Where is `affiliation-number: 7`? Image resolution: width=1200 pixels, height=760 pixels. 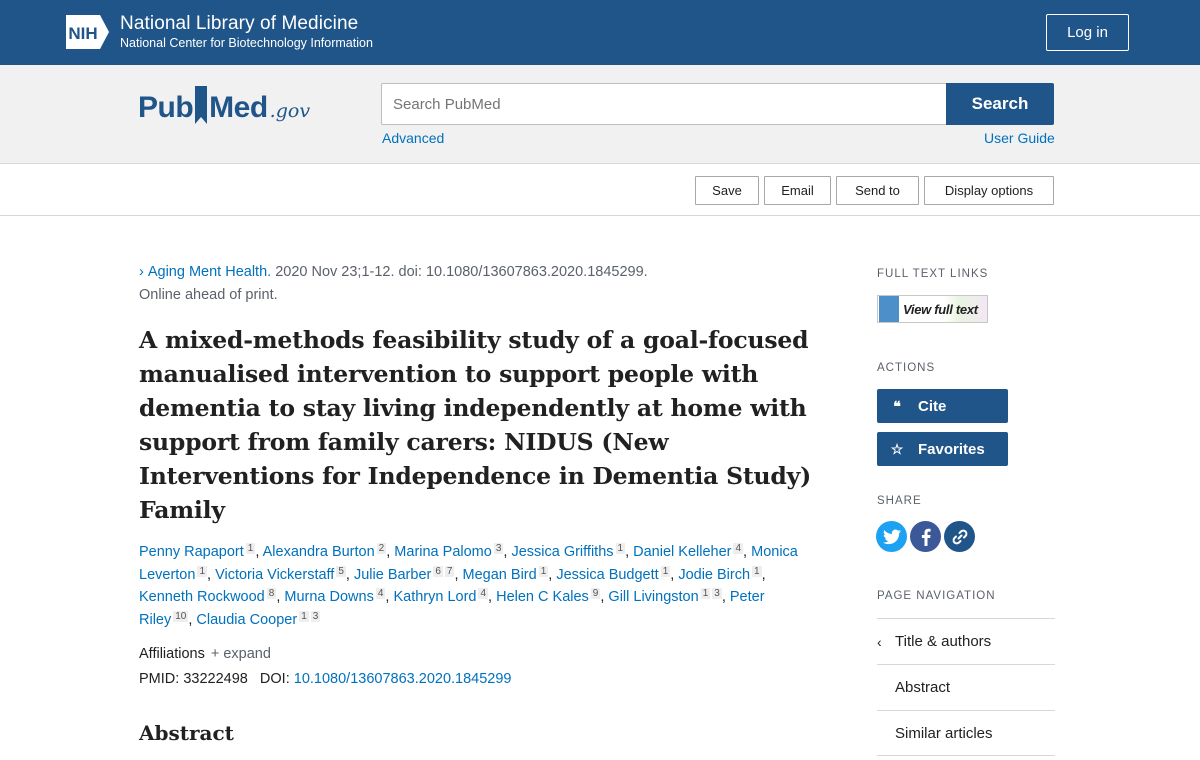 affiliation-number: 7 is located at coordinates (449, 571).